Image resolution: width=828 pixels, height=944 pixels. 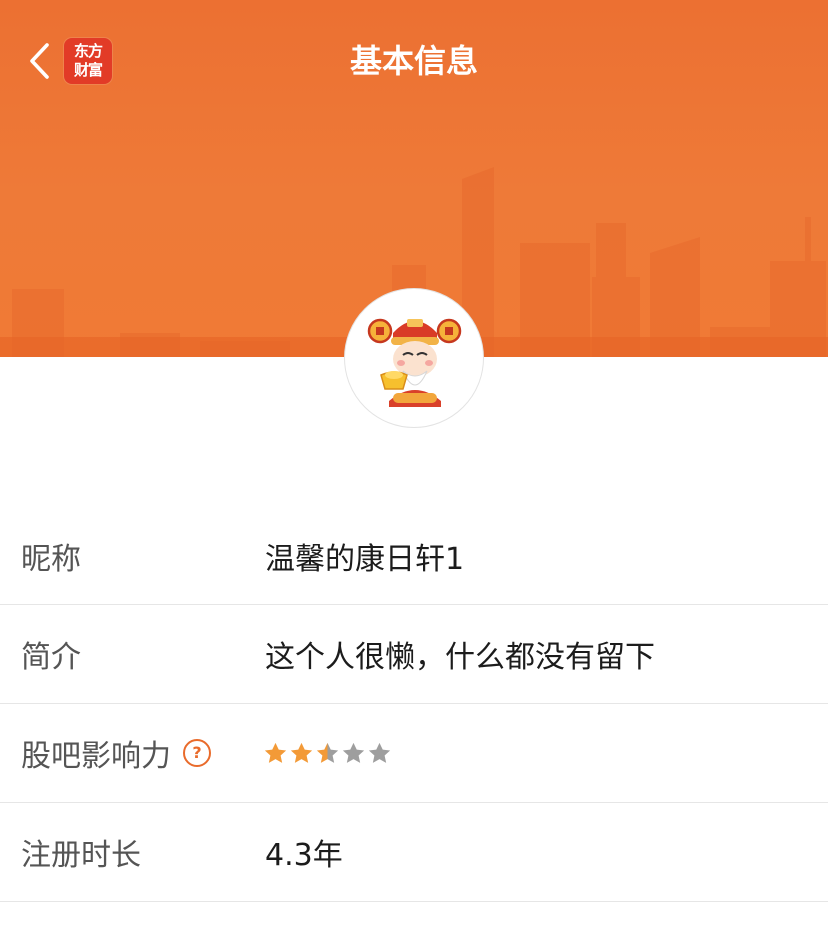 What do you see at coordinates (413, 61) in the screenshot?
I see `page-title: 基本信息` at bounding box center [413, 61].